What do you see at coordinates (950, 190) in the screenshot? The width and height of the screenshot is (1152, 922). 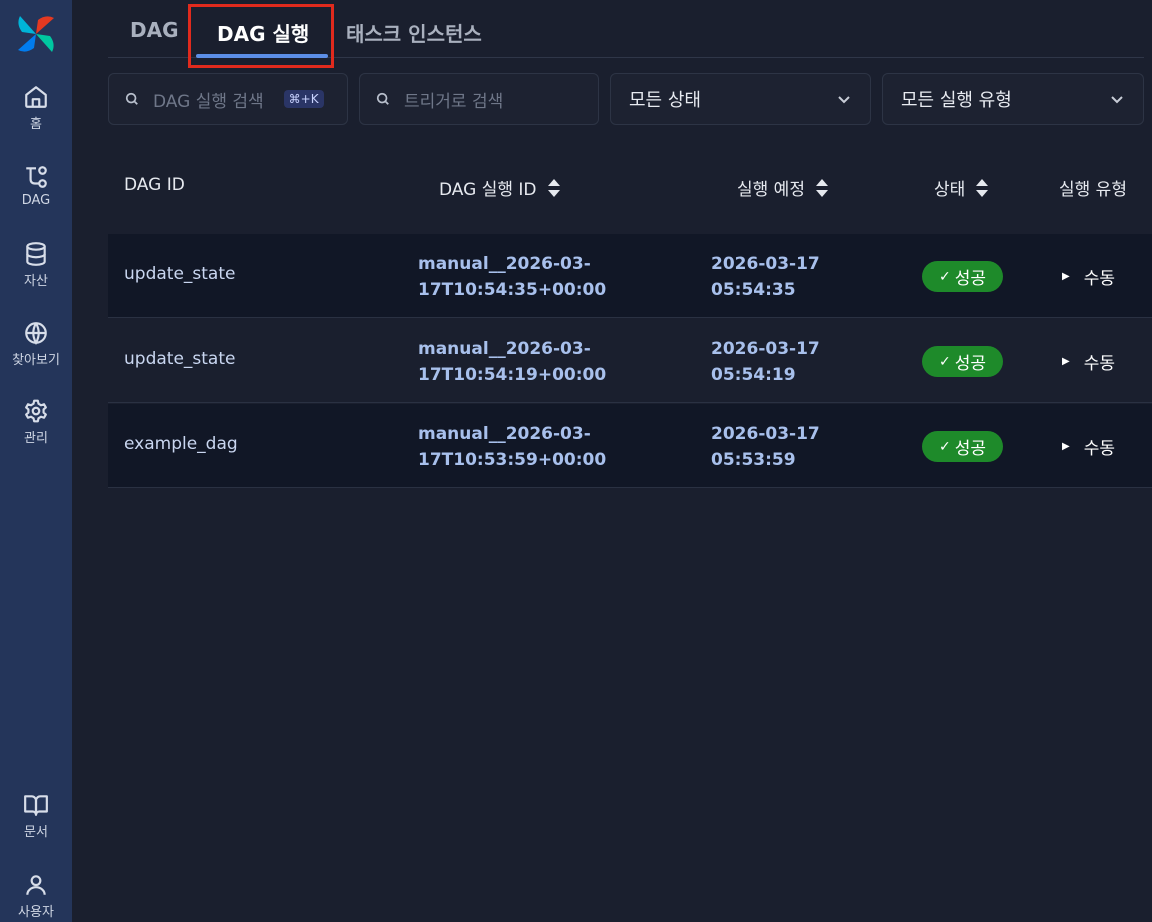 I see `column-header-label: 상태` at bounding box center [950, 190].